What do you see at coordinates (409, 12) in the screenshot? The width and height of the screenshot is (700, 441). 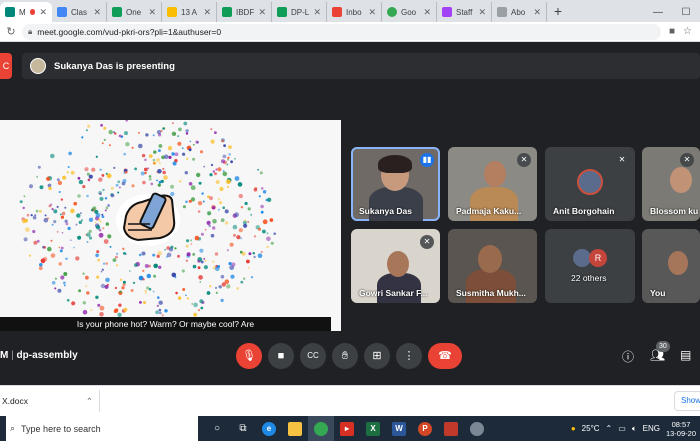 I see `tab-google: Goo ✕` at bounding box center [409, 12].